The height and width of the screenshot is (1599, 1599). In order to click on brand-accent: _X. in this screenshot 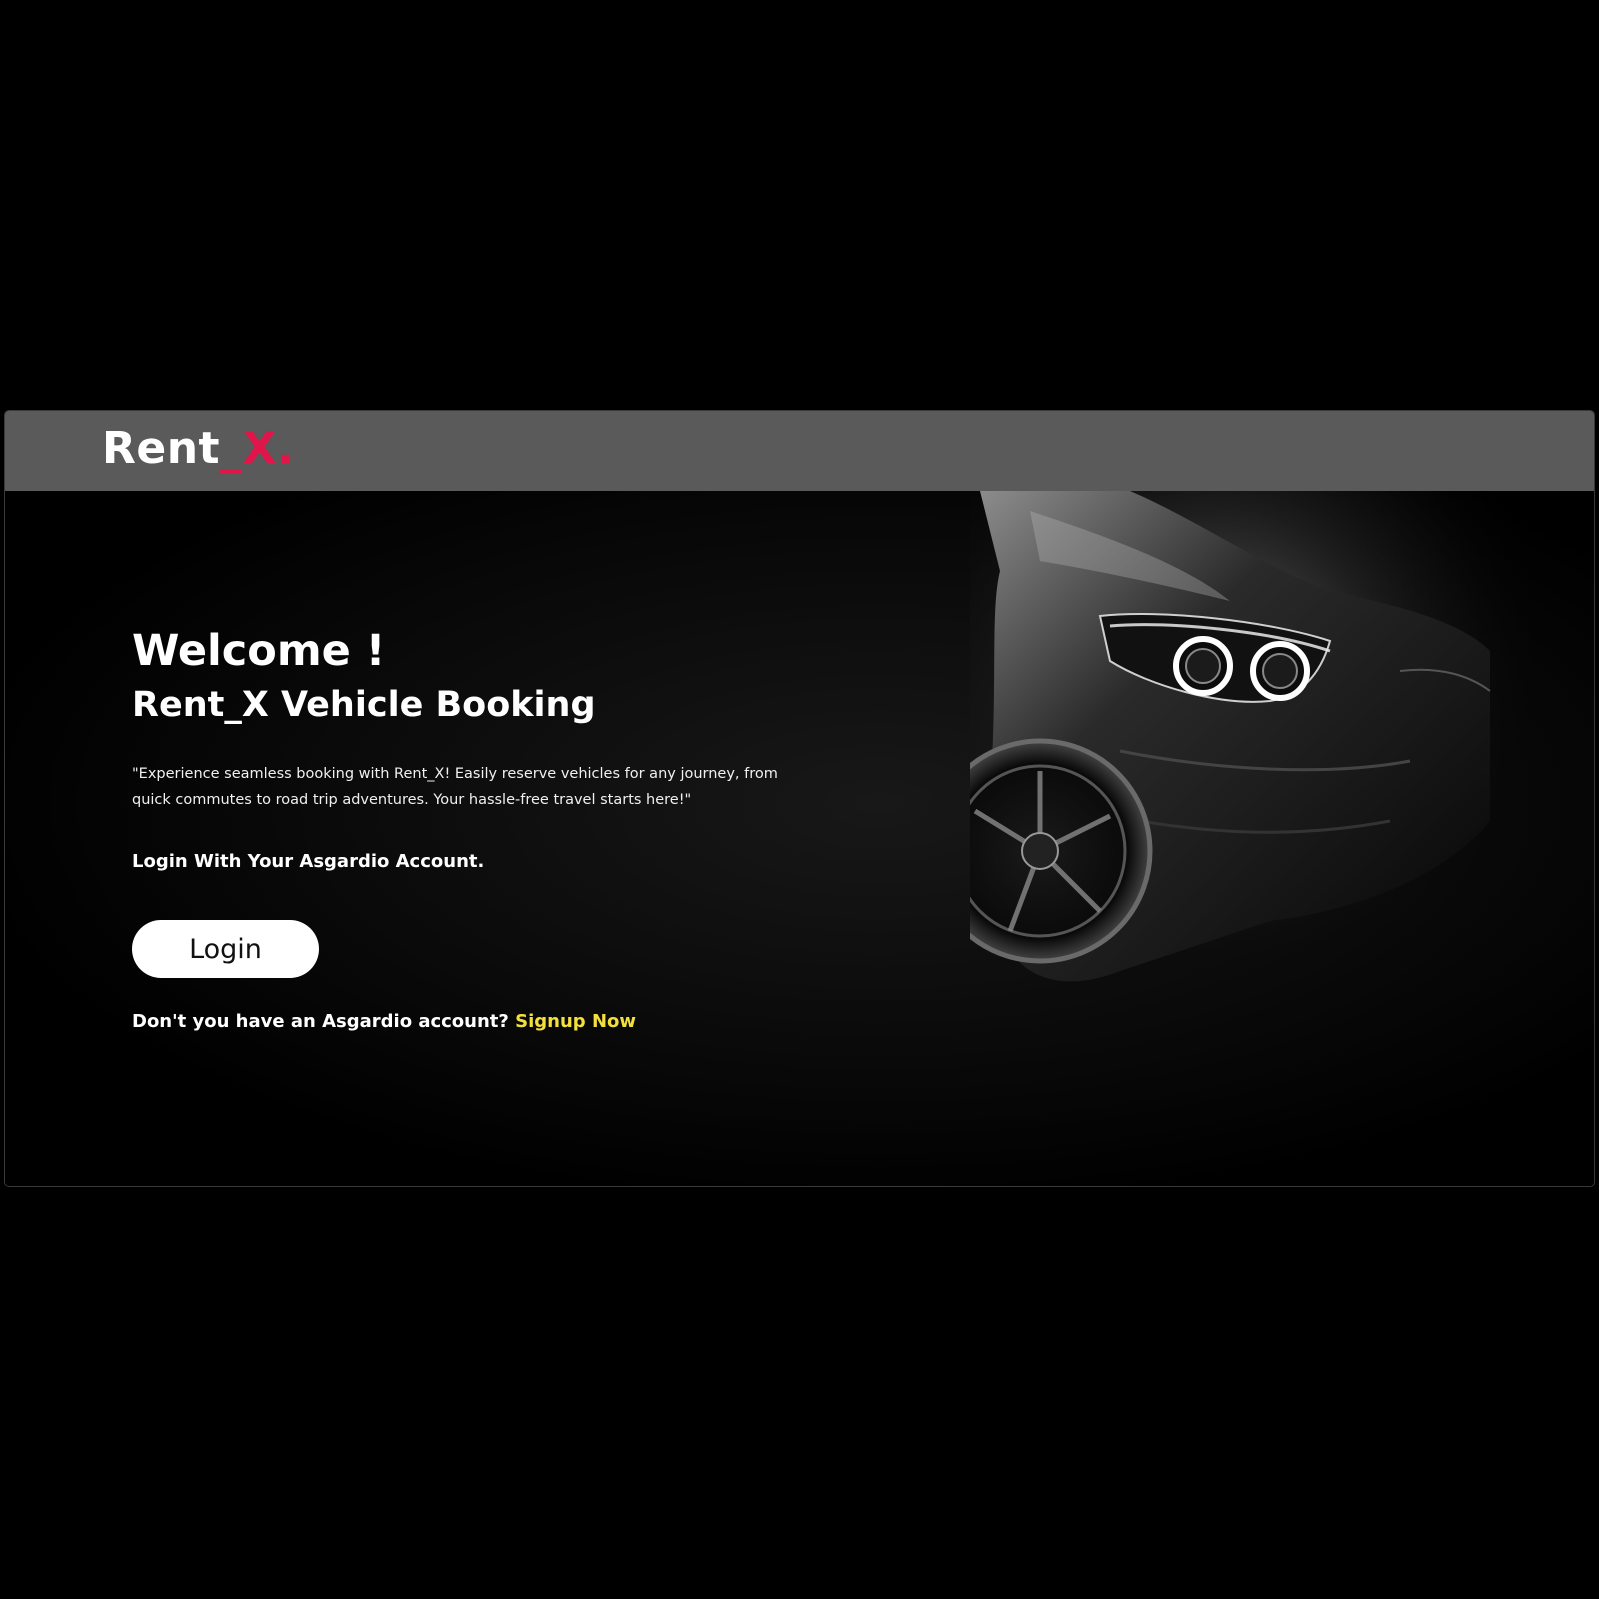, I will do `click(257, 448)`.